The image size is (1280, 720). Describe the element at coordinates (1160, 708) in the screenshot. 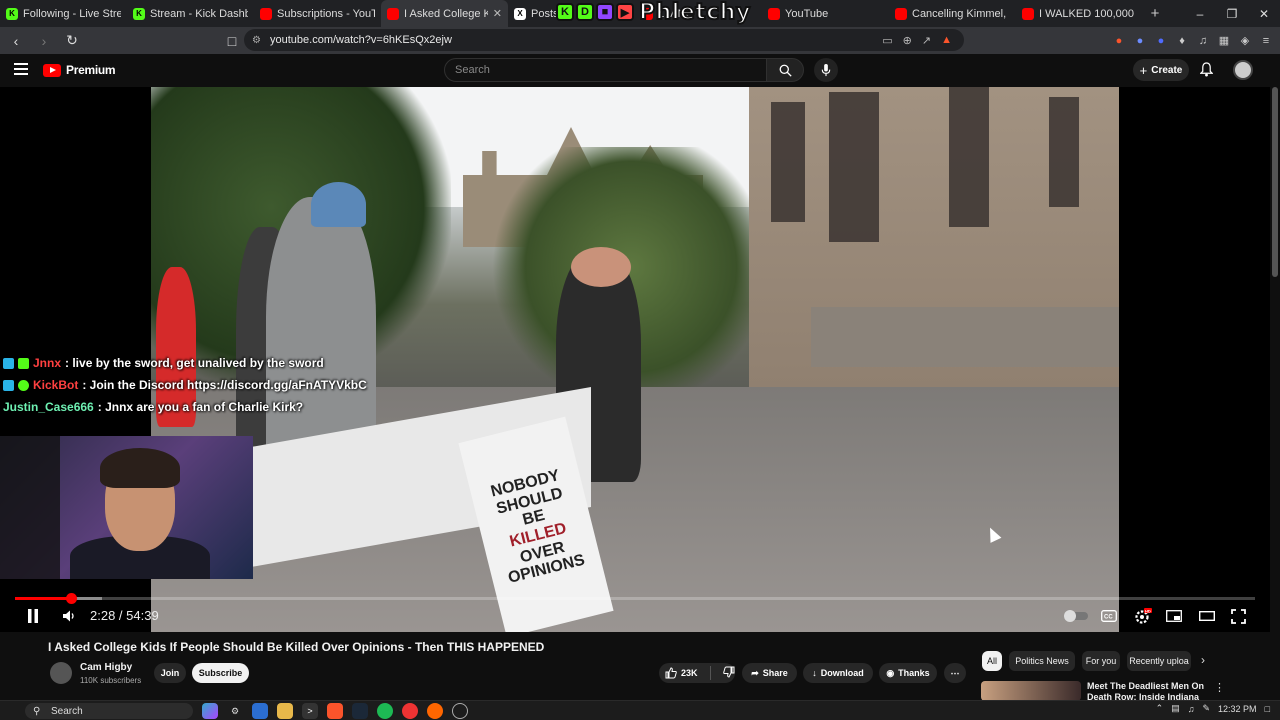

I see `tray-expand-icon: ⌃` at that location.